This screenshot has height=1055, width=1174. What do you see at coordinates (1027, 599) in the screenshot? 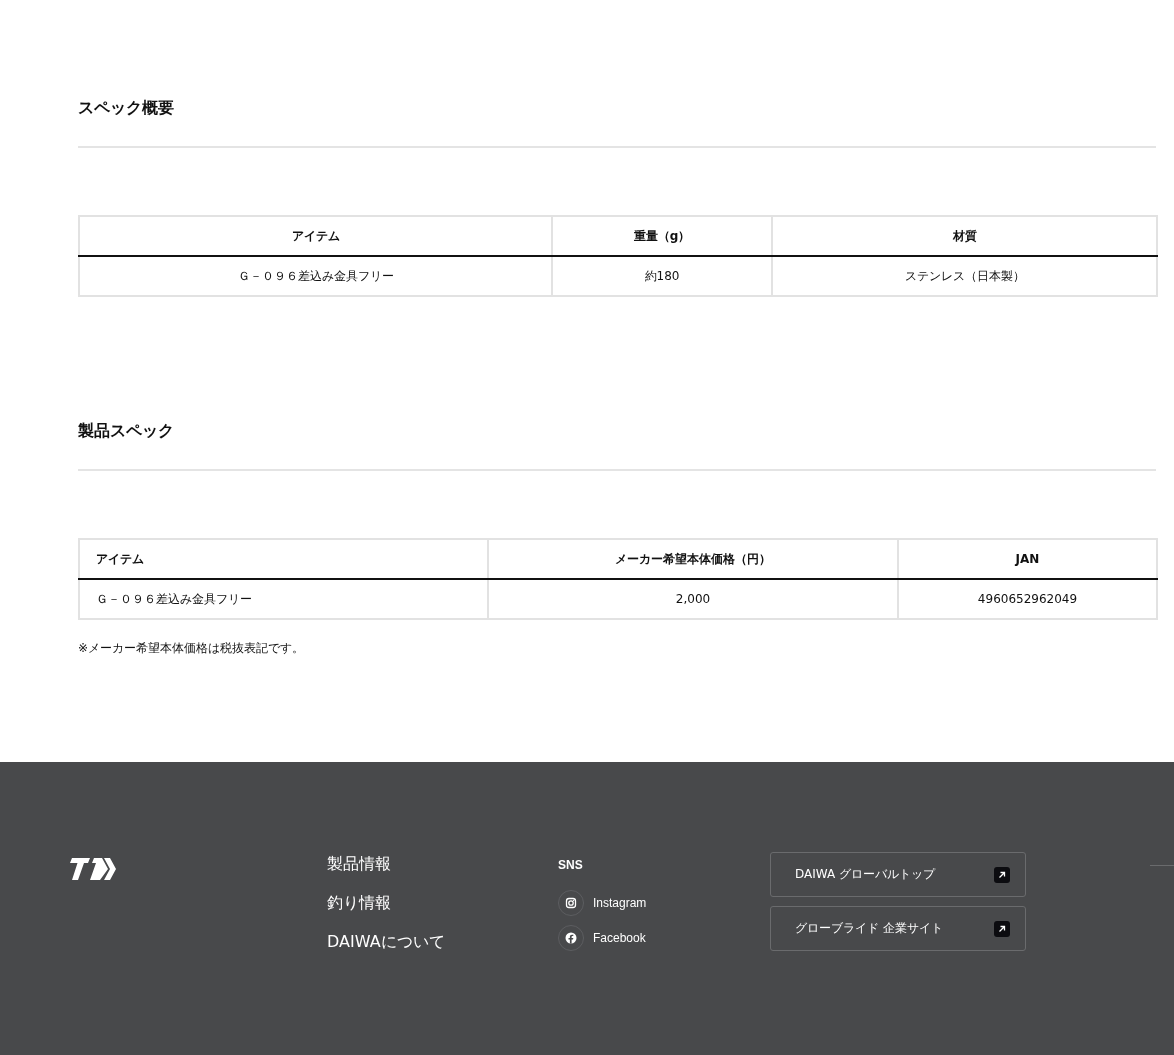
I see `table-cell: 4960652962049` at bounding box center [1027, 599].